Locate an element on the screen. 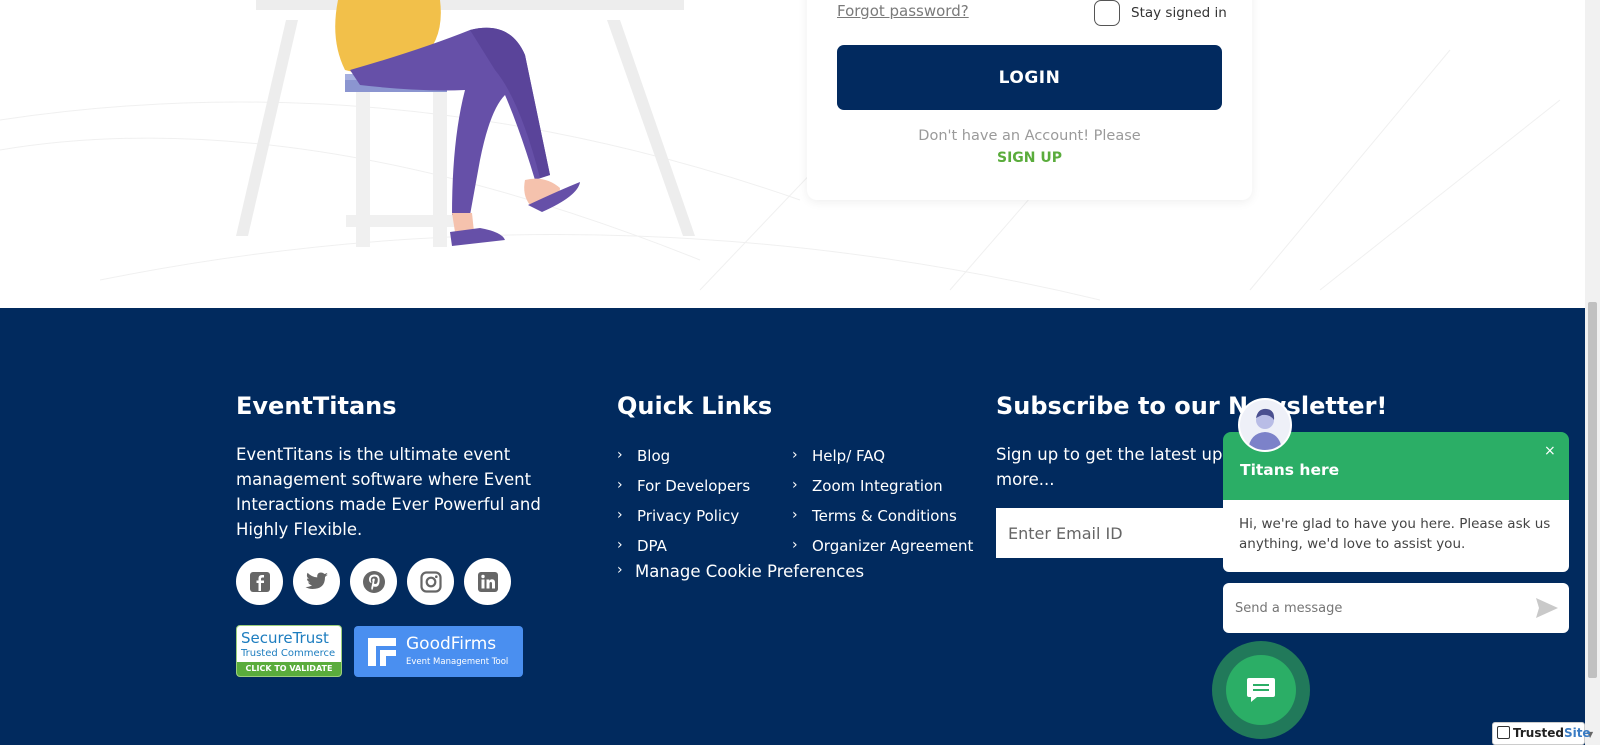  facebook-icon is located at coordinates (259, 581).